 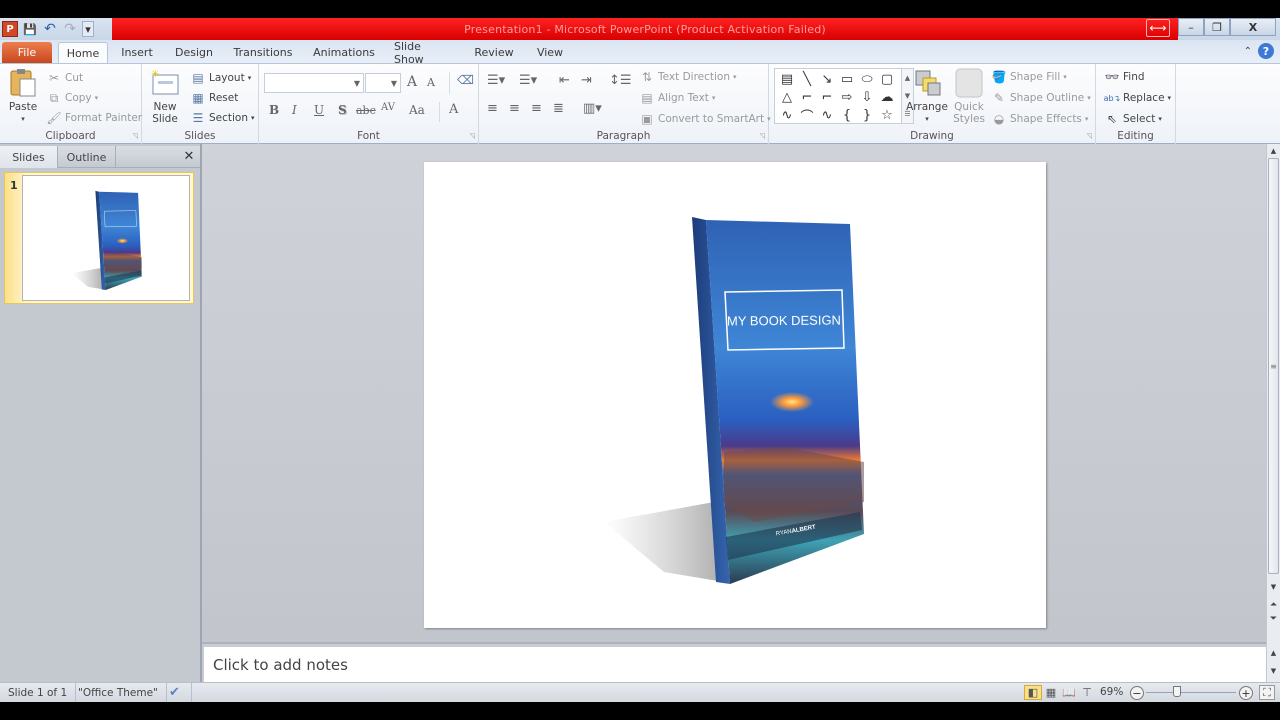 I want to click on cut-button: ✂ Cut, so click(x=64, y=78).